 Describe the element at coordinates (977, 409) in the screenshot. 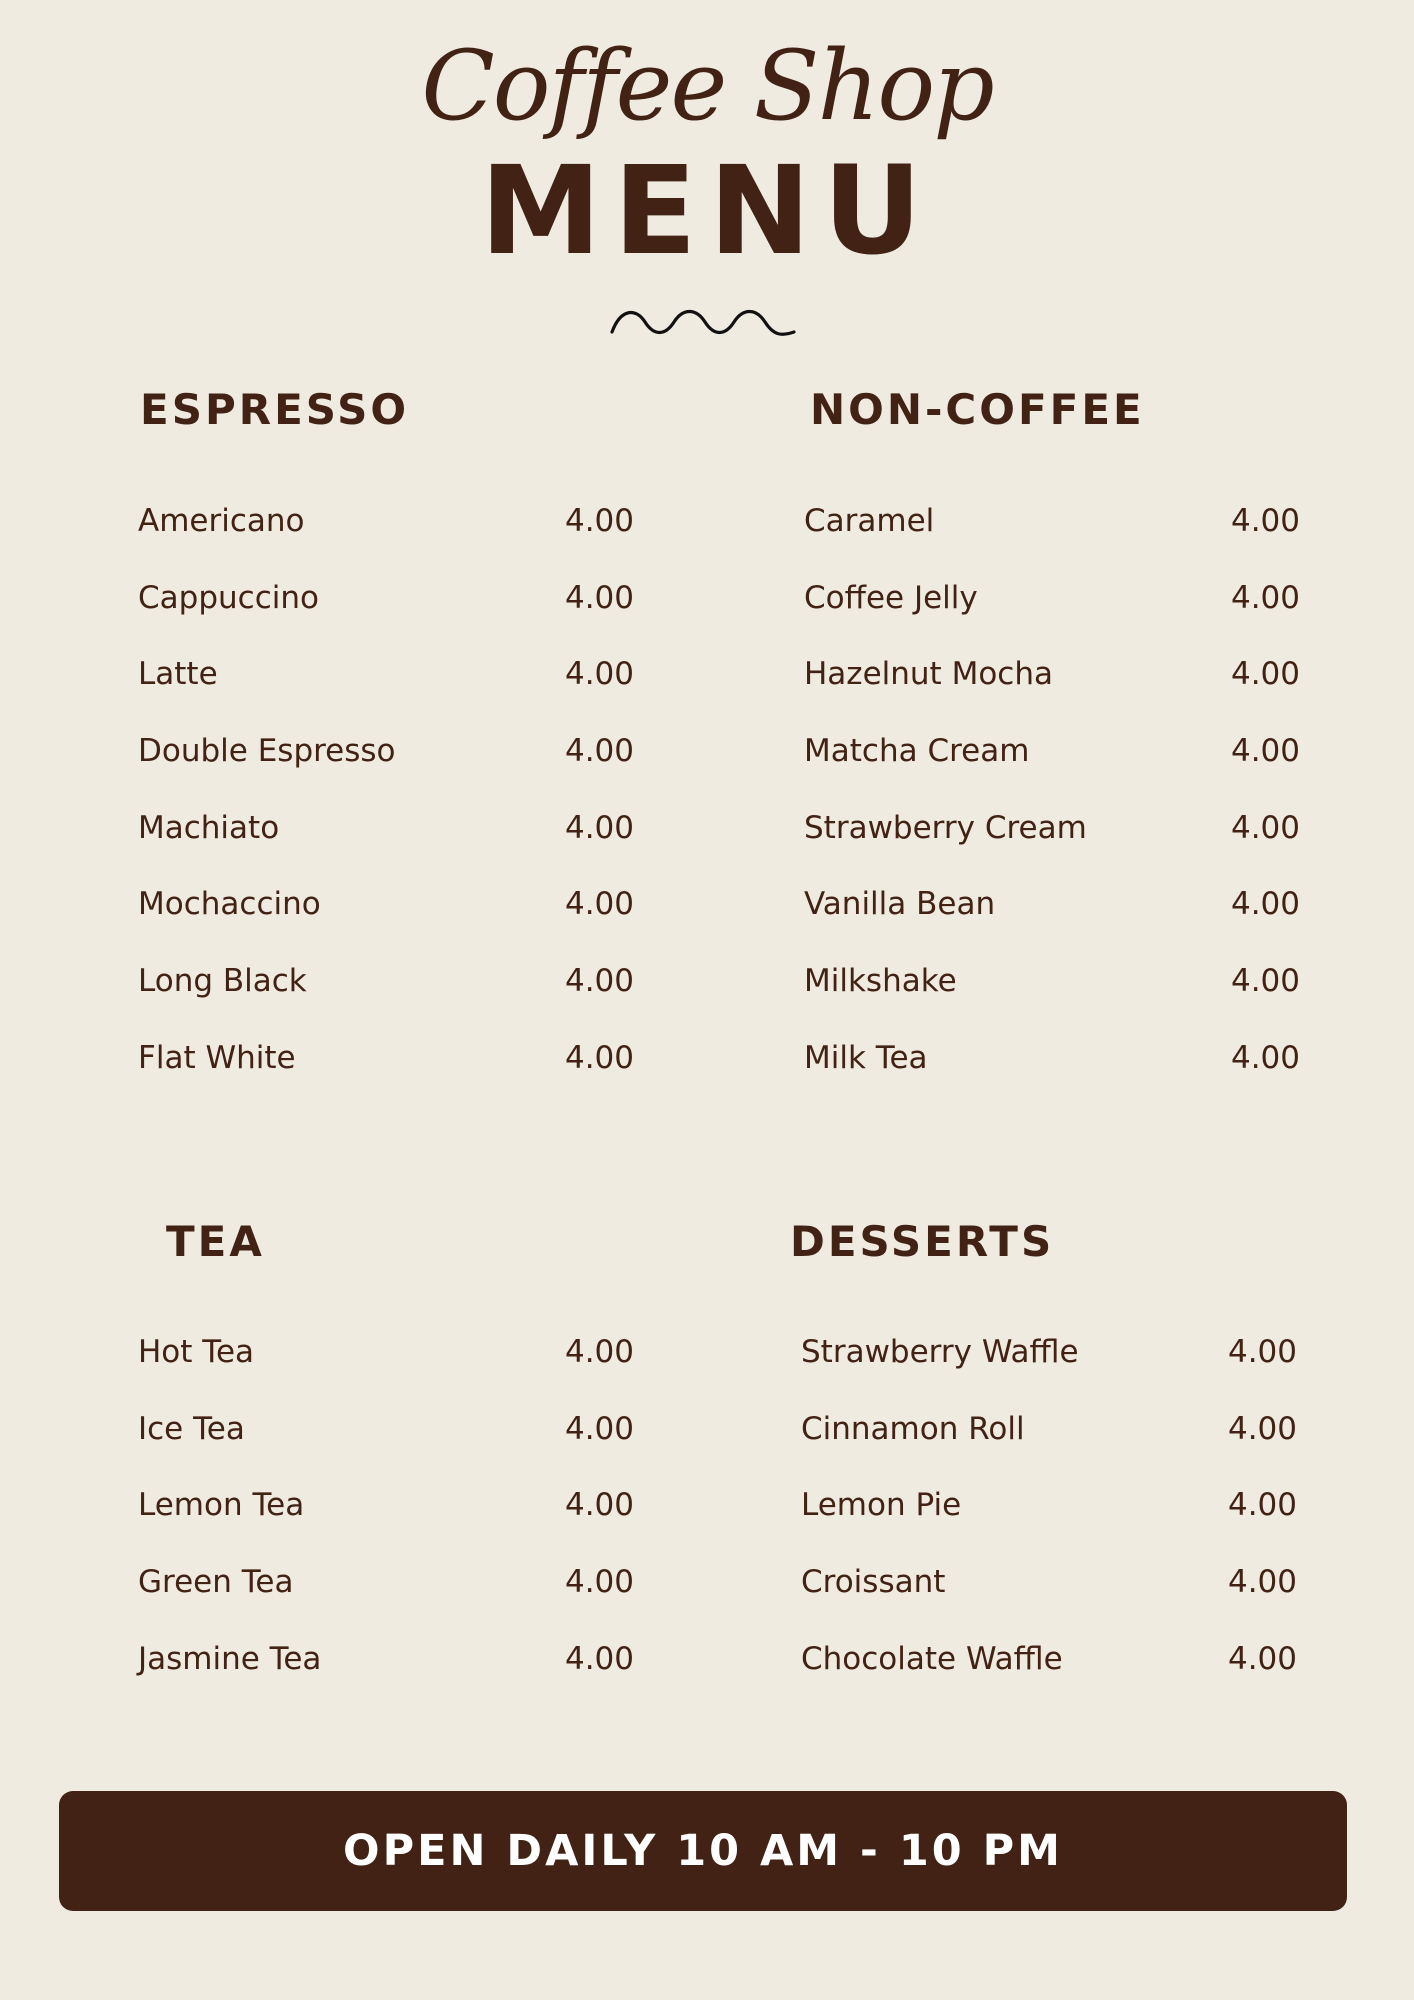

I see `section-heading-non-coffee: NON-COFFEE` at that location.